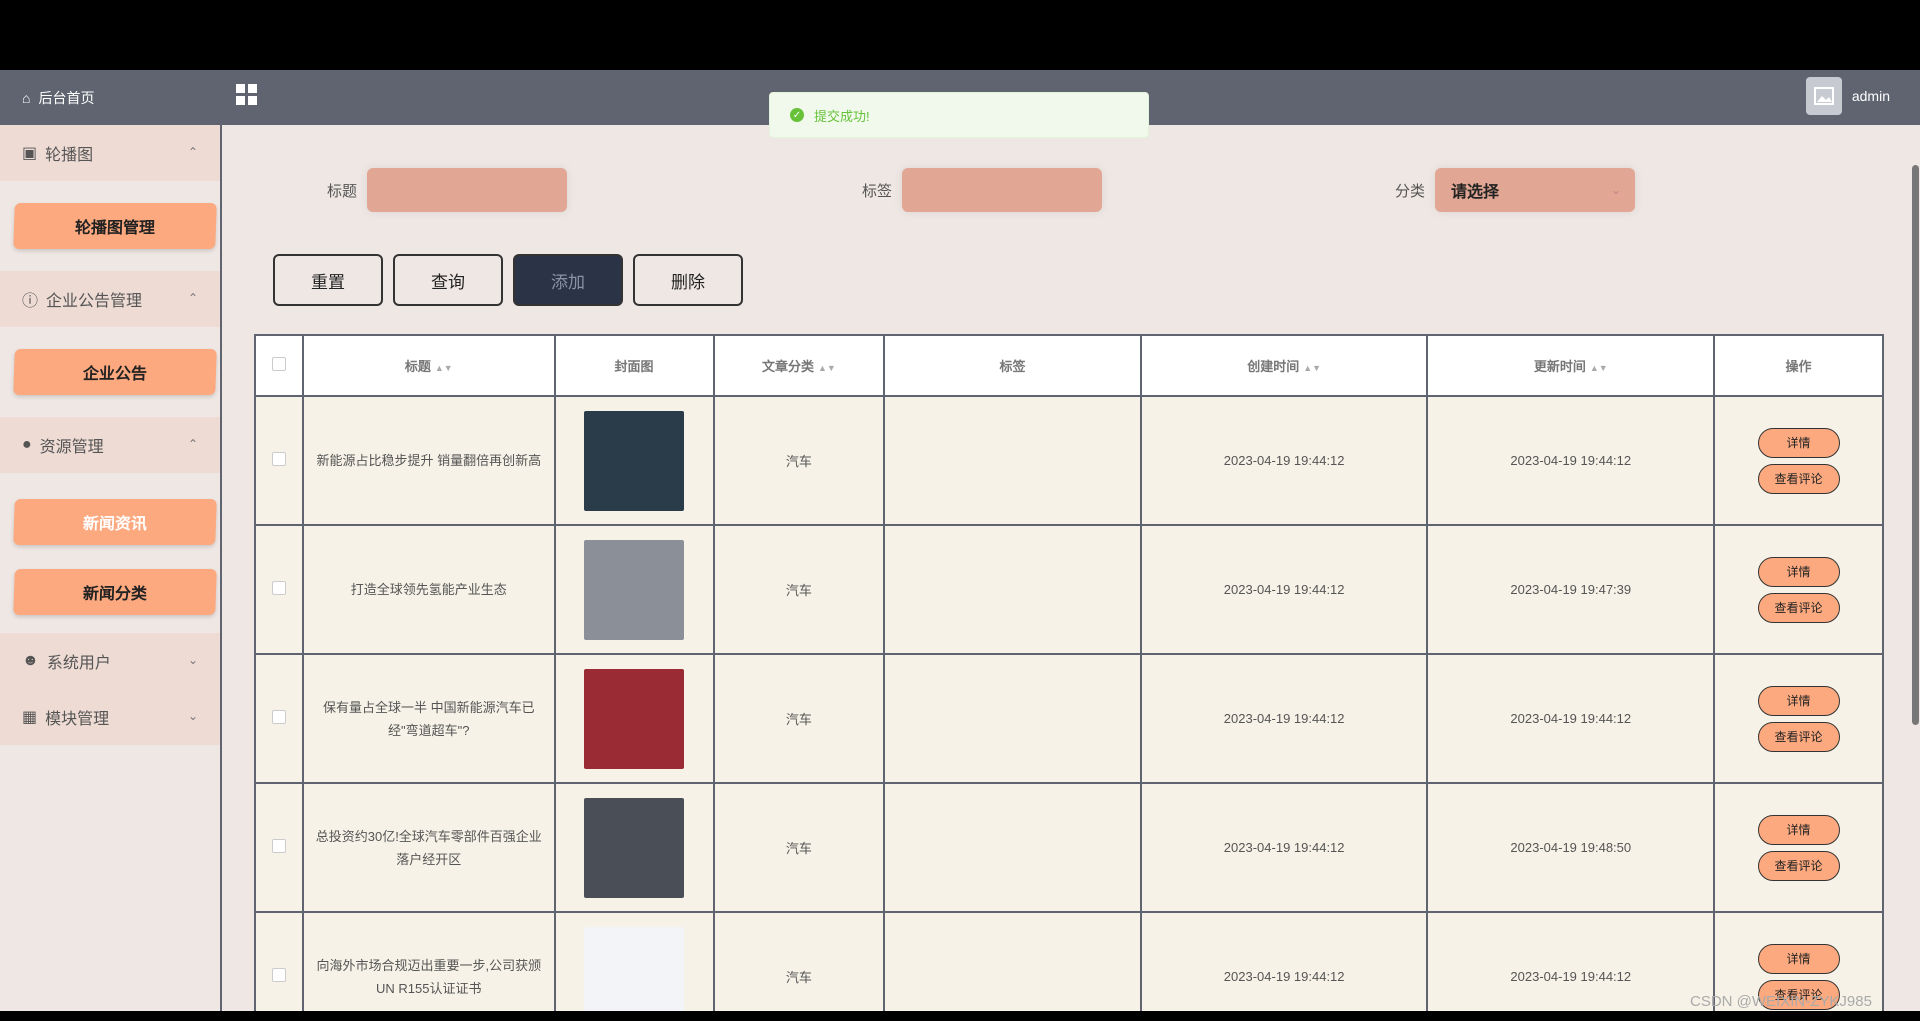  What do you see at coordinates (115, 592) in the screenshot?
I see `sidebar-item-news-category: 新闻分类` at bounding box center [115, 592].